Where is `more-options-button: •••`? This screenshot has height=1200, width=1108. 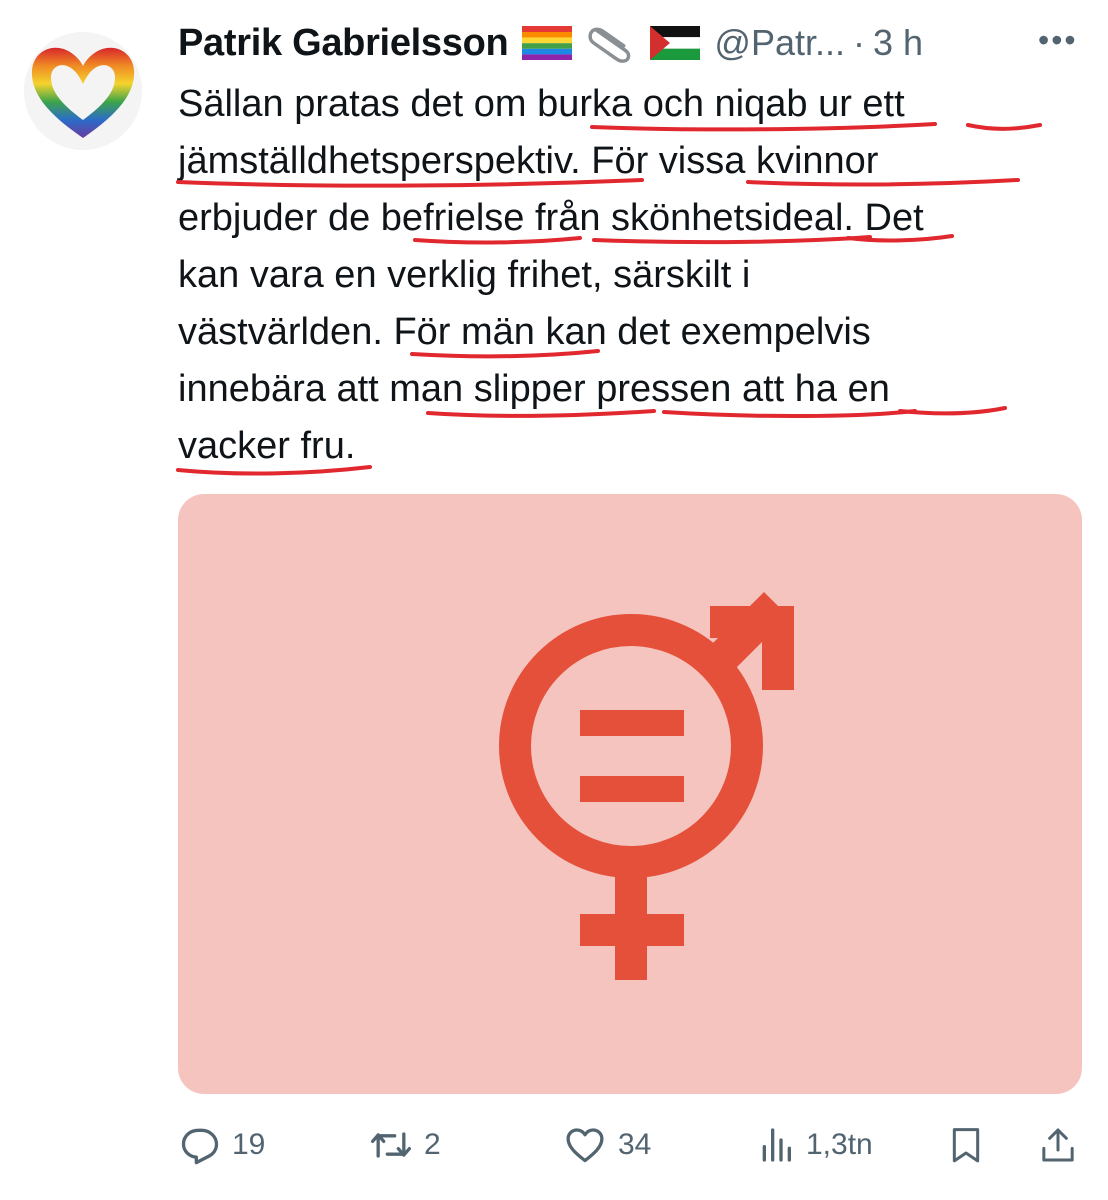
more-options-button: ••• is located at coordinates (1058, 40).